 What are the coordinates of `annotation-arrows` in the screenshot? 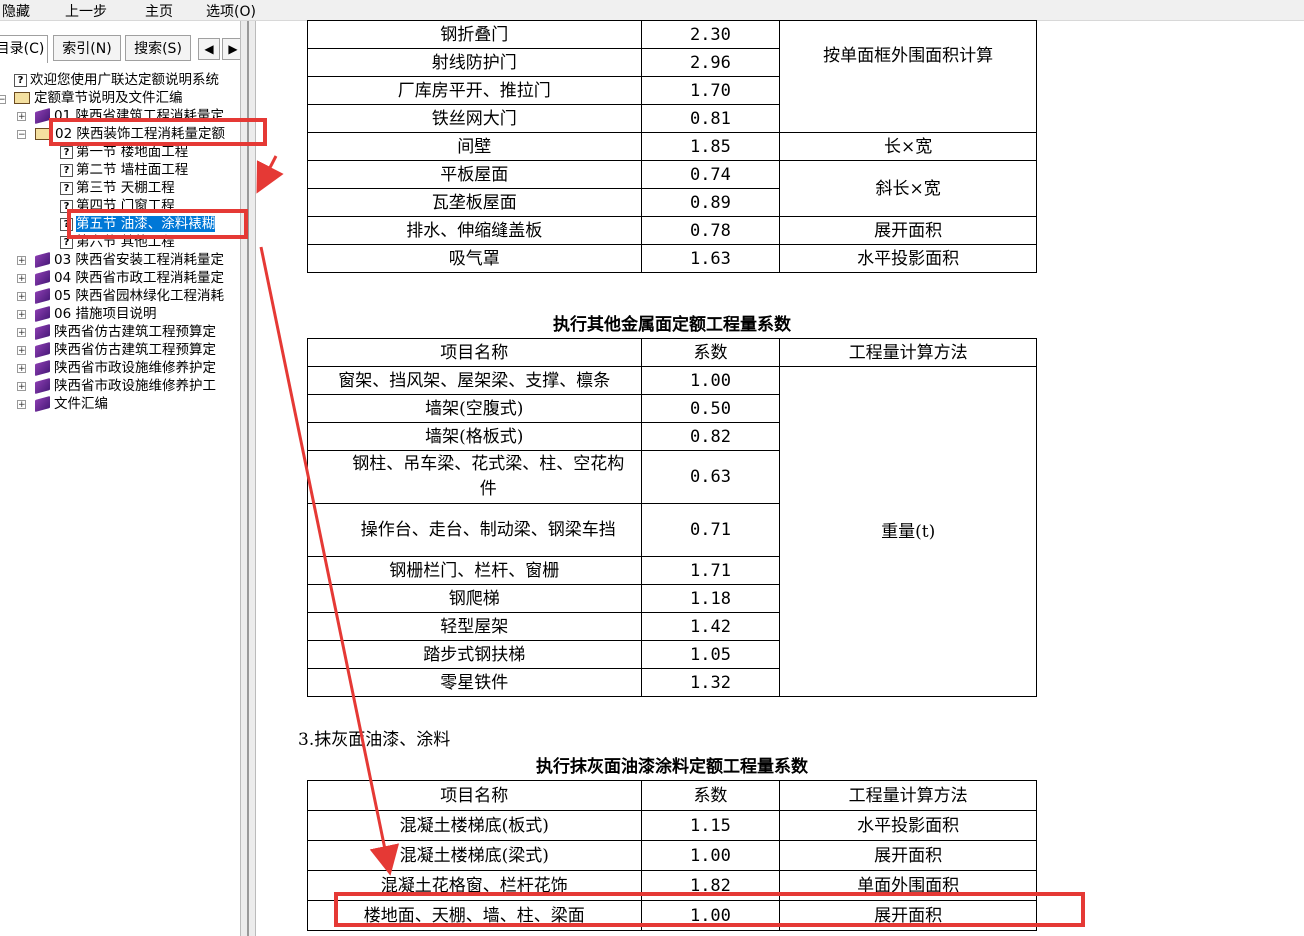 It's located at (328, 515).